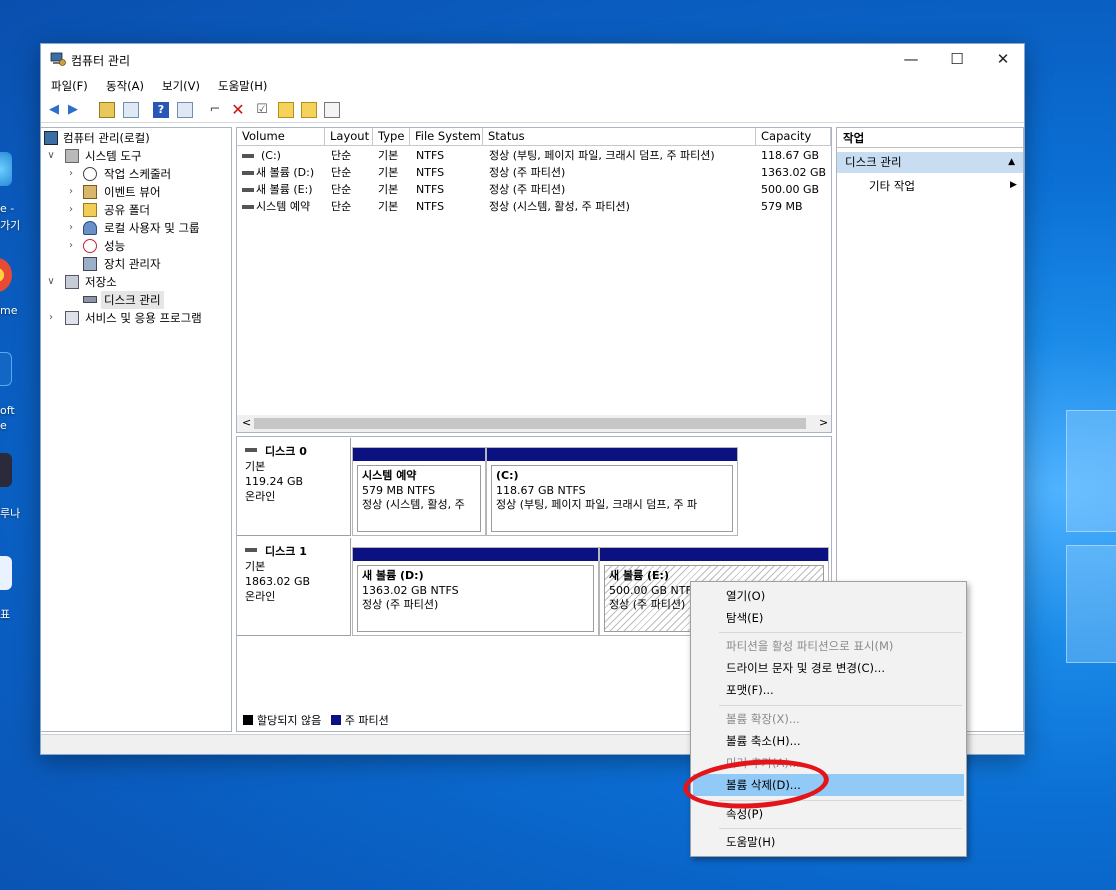 The image size is (1116, 890). What do you see at coordinates (475, 591) in the screenshot?
I see `partition-d: 새 볼륨 (D:) 1363.02 GB NTFS 정상 (주 파티션)` at bounding box center [475, 591].